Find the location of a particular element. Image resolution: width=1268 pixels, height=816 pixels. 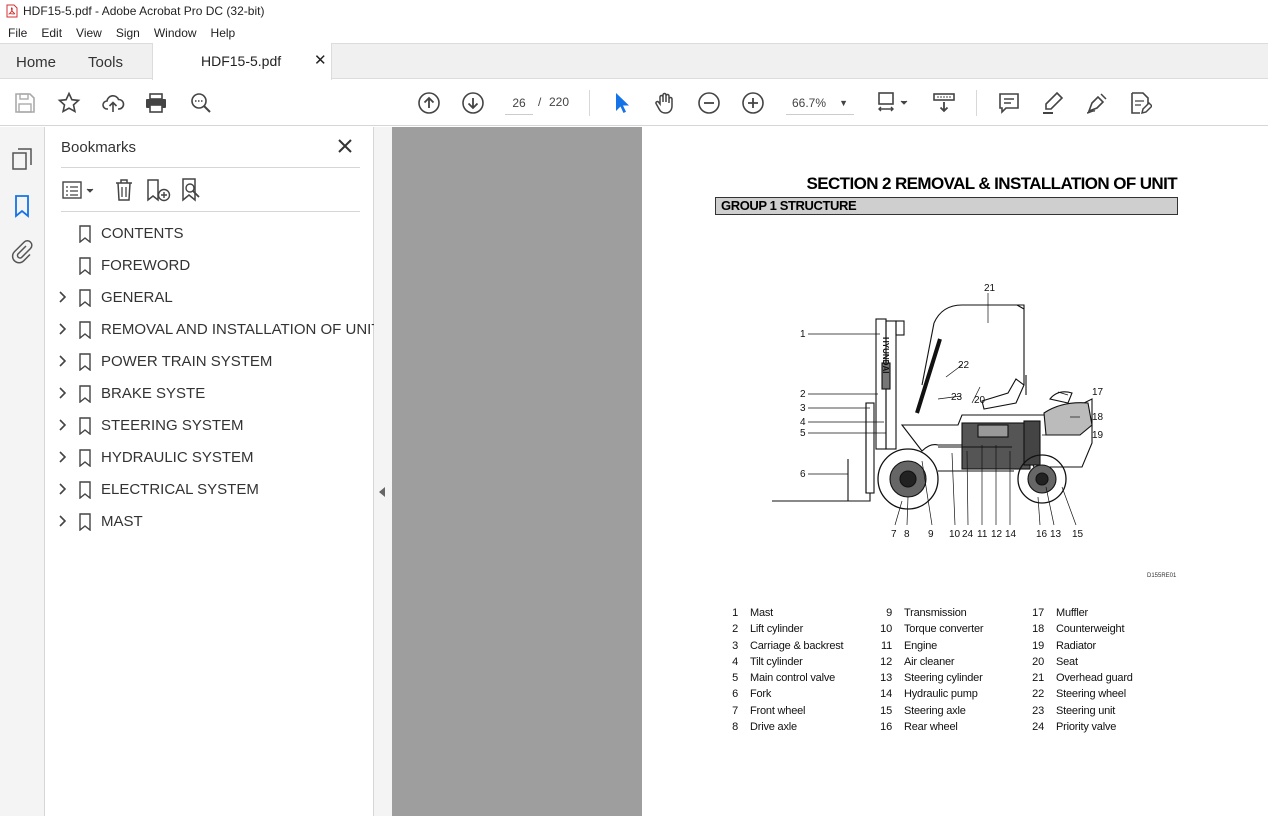

zoom-level-select: 66.7% ▼ is located at coordinates (820, 103).